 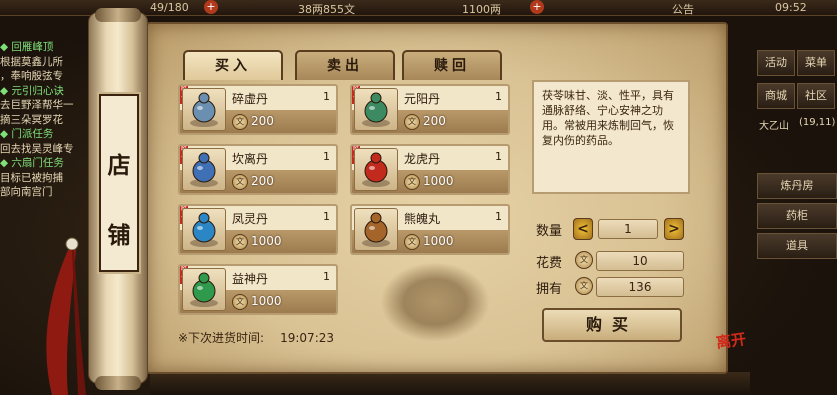 I want to click on item-name: 碎虚丹, so click(x=250, y=99).